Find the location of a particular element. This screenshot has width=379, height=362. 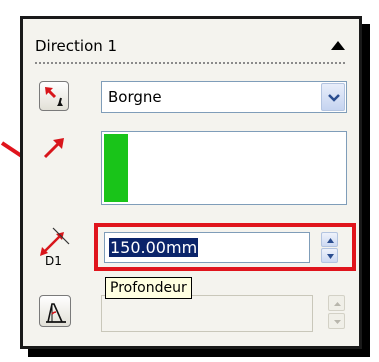

section-header: Direction 1 is located at coordinates (190, 50).